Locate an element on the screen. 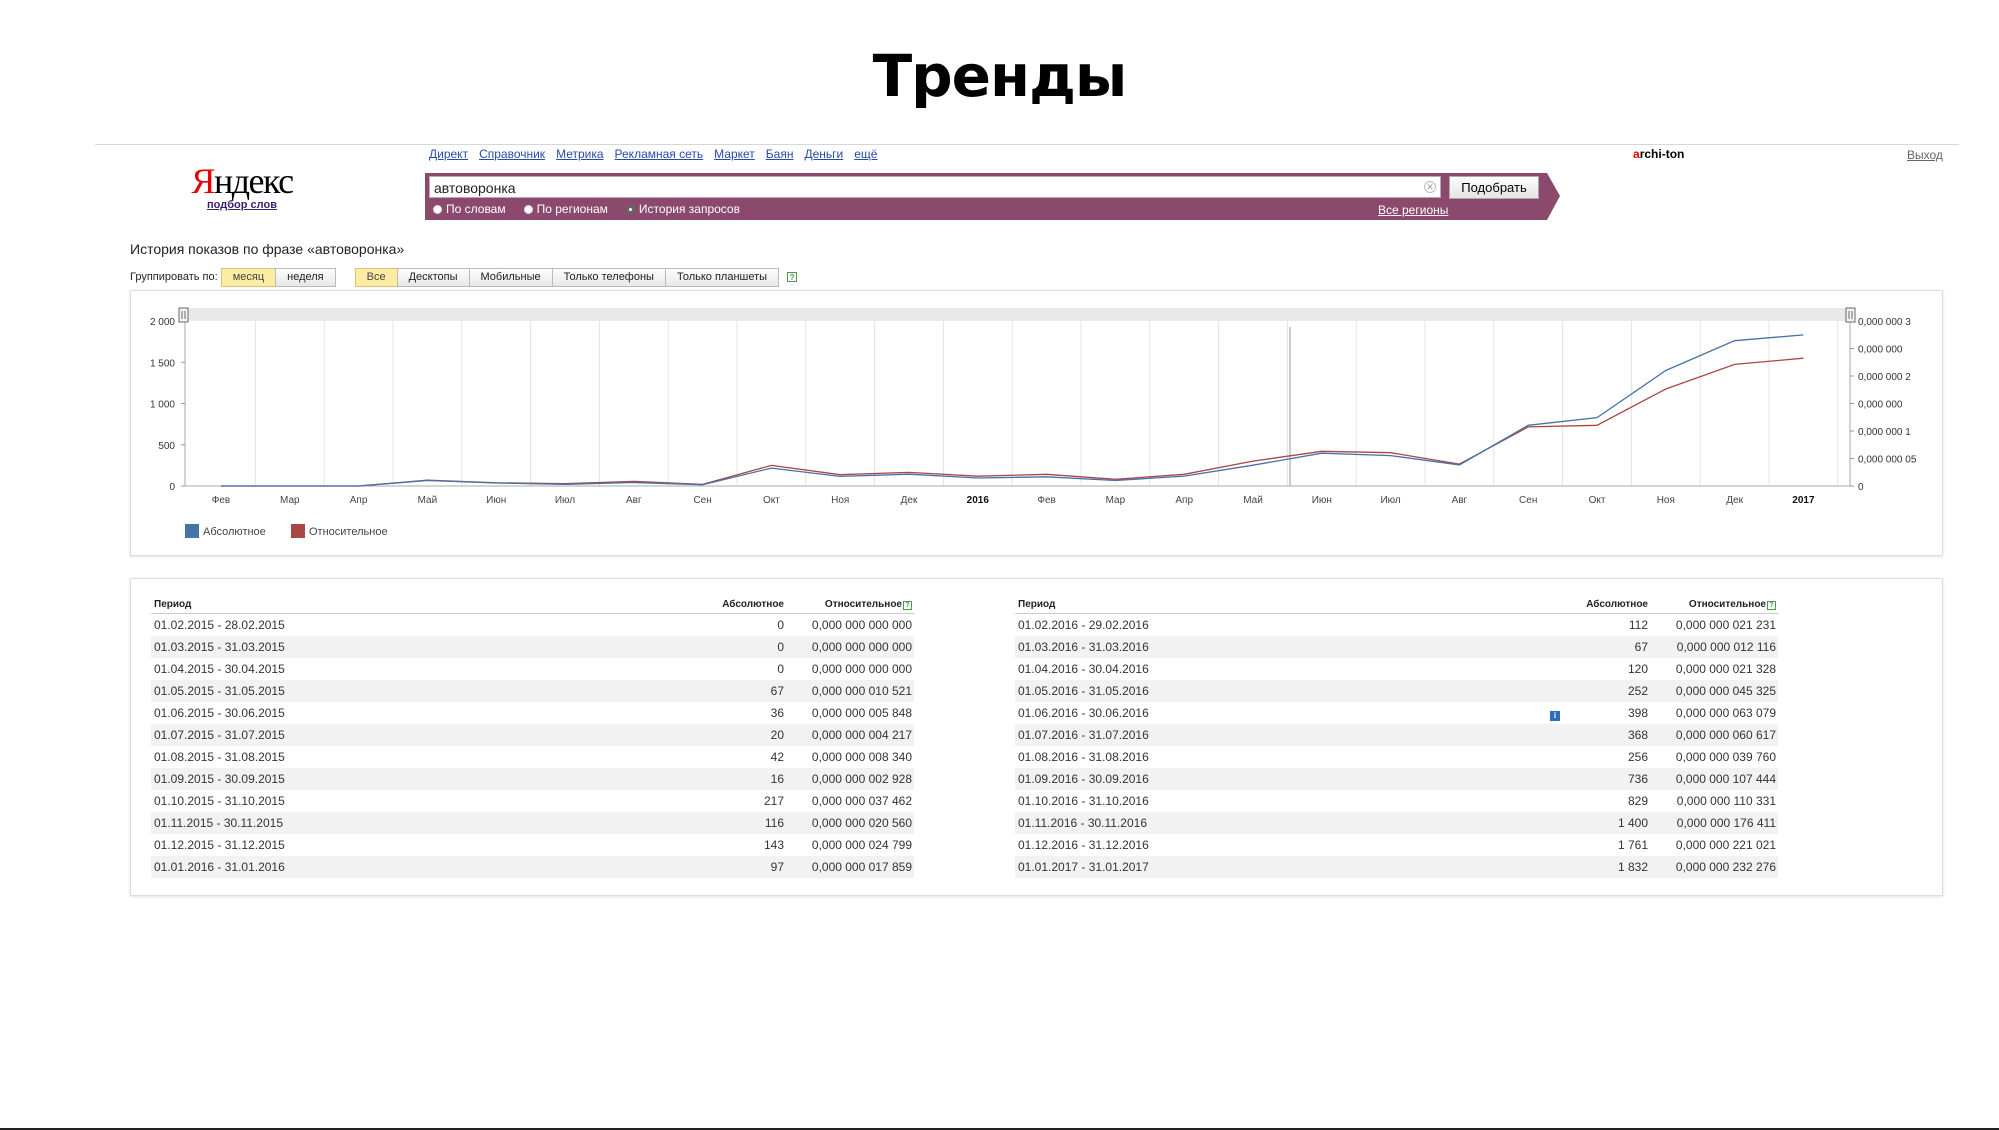 The image size is (1999, 1130). x-tick-label: Авг is located at coordinates (1460, 500).